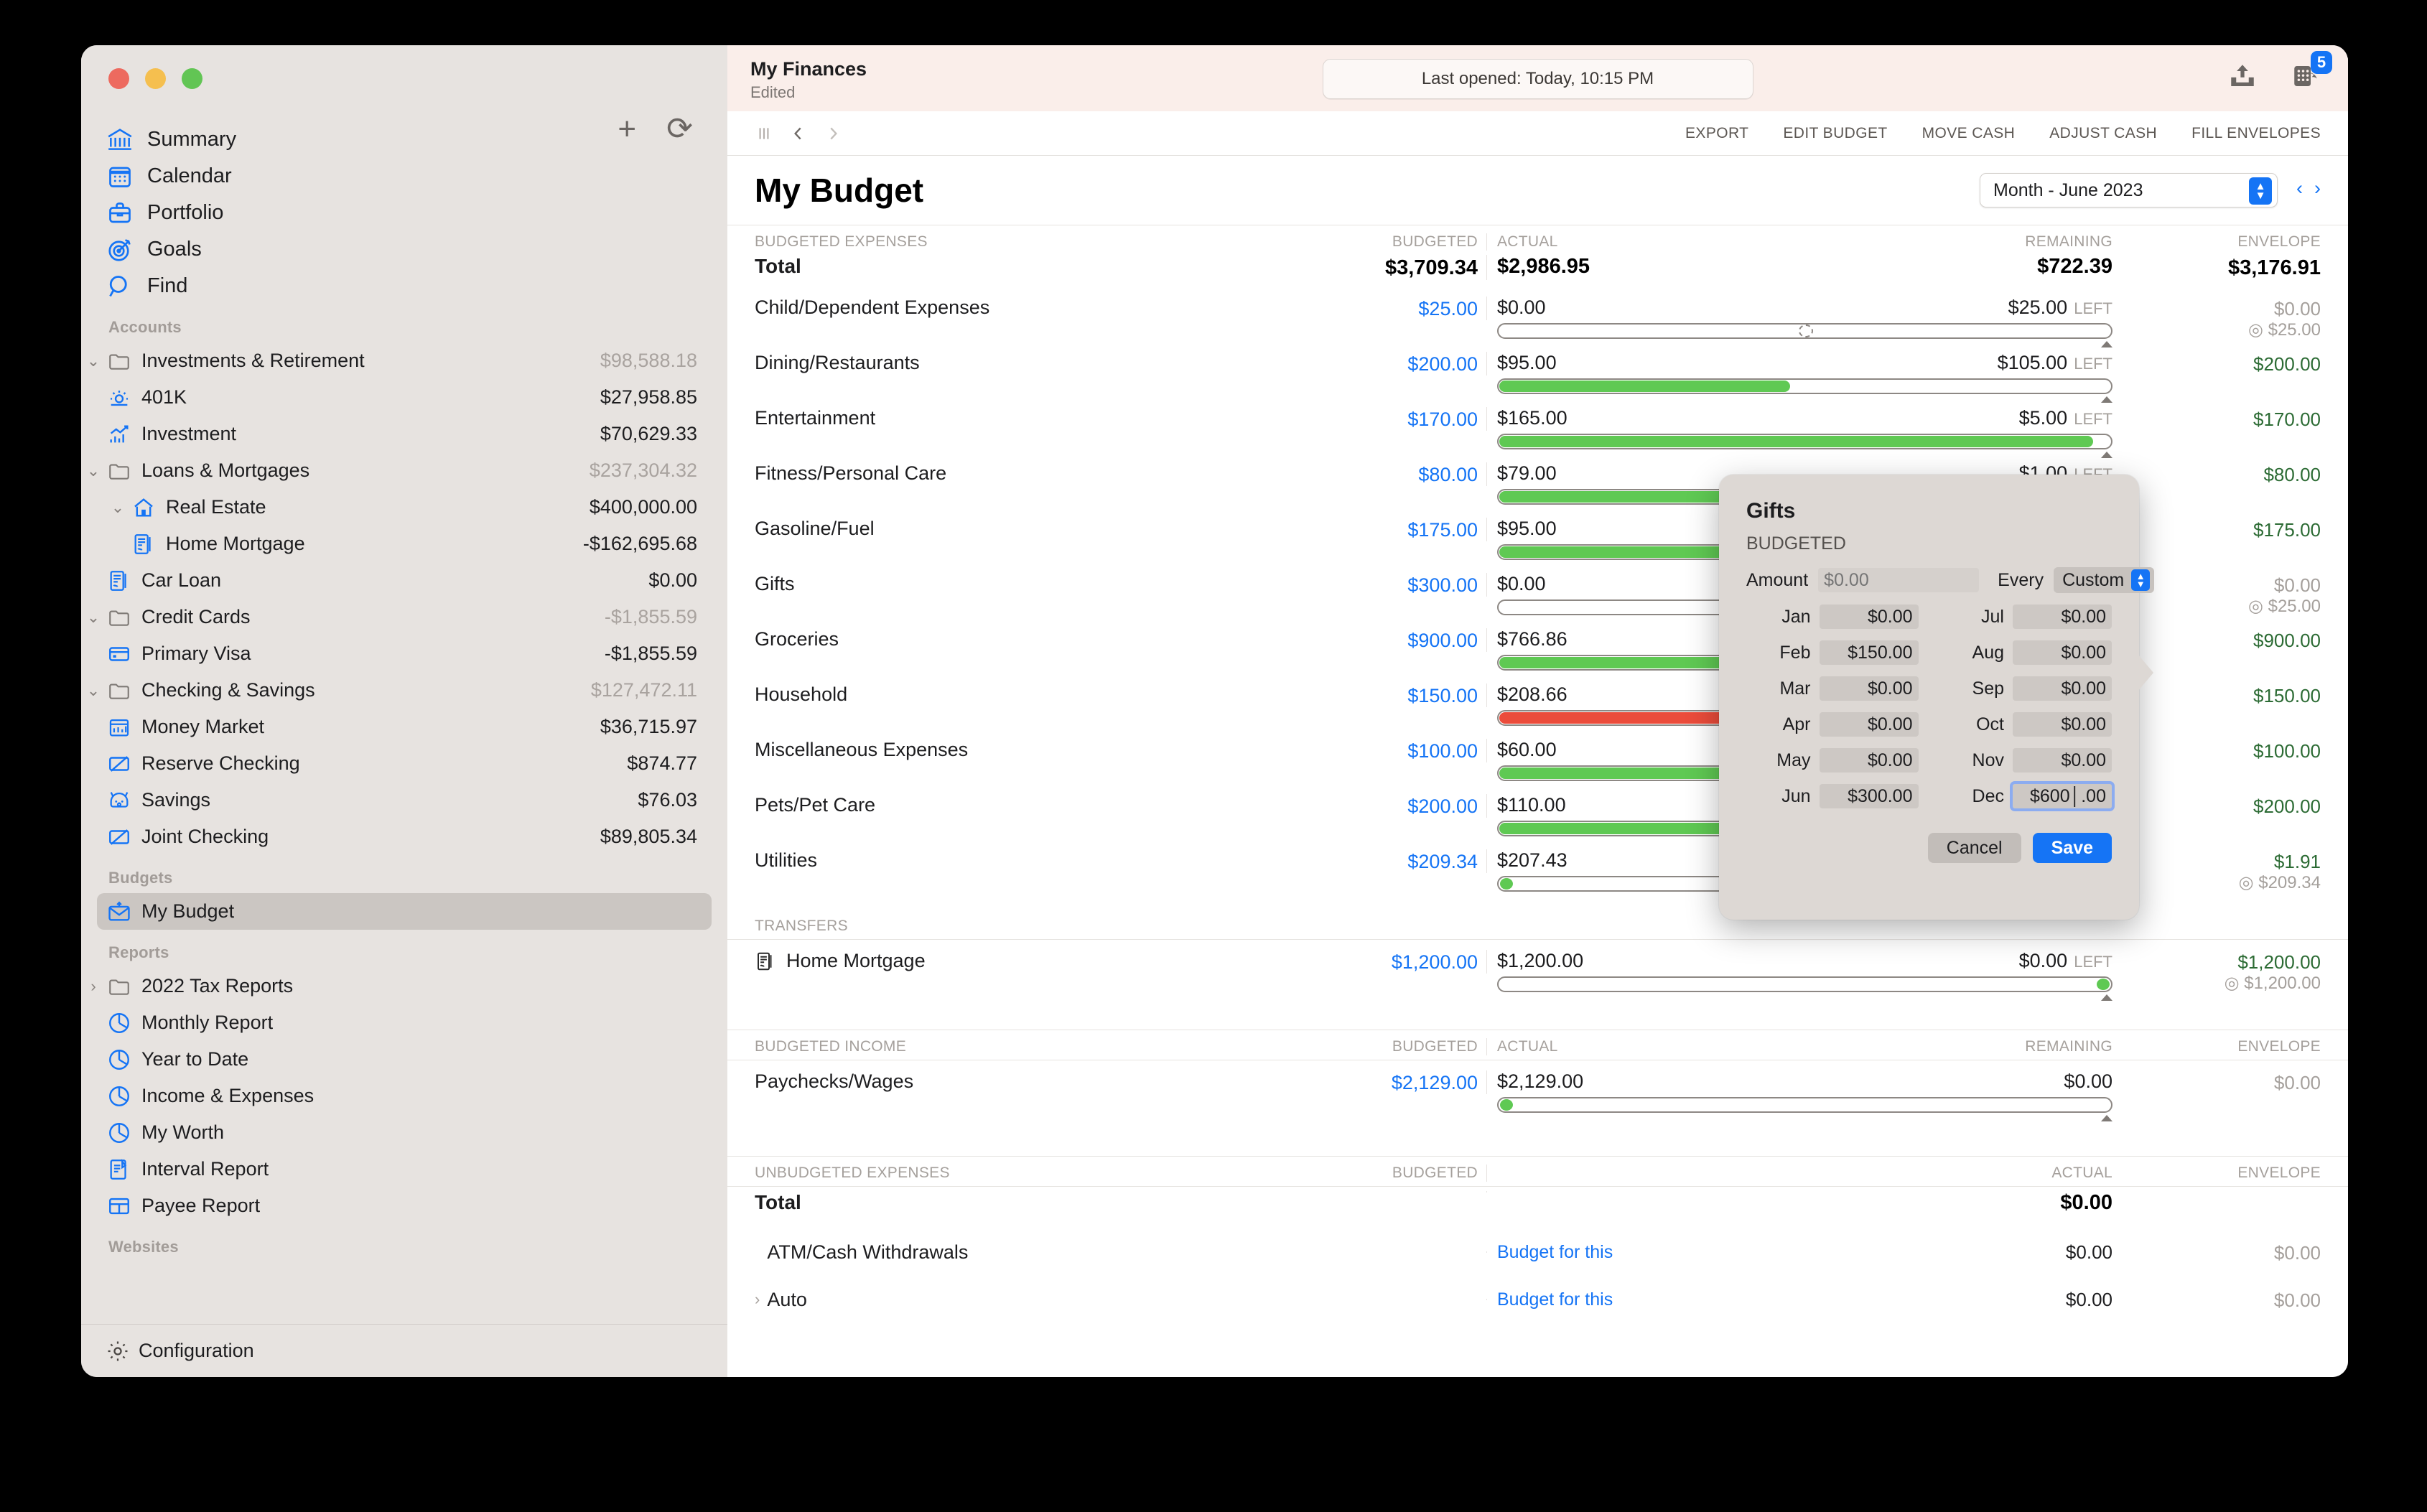 The image size is (2427, 1512). Describe the element at coordinates (627, 129) in the screenshot. I see `add-account-button: +` at that location.